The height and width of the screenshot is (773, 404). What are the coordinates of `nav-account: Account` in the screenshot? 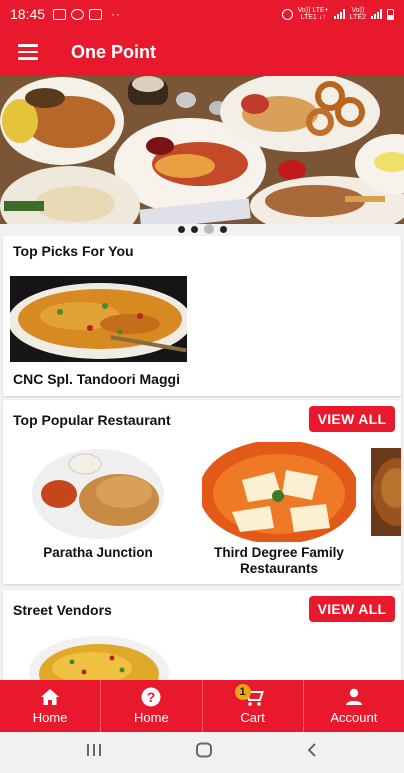 It's located at (354, 706).